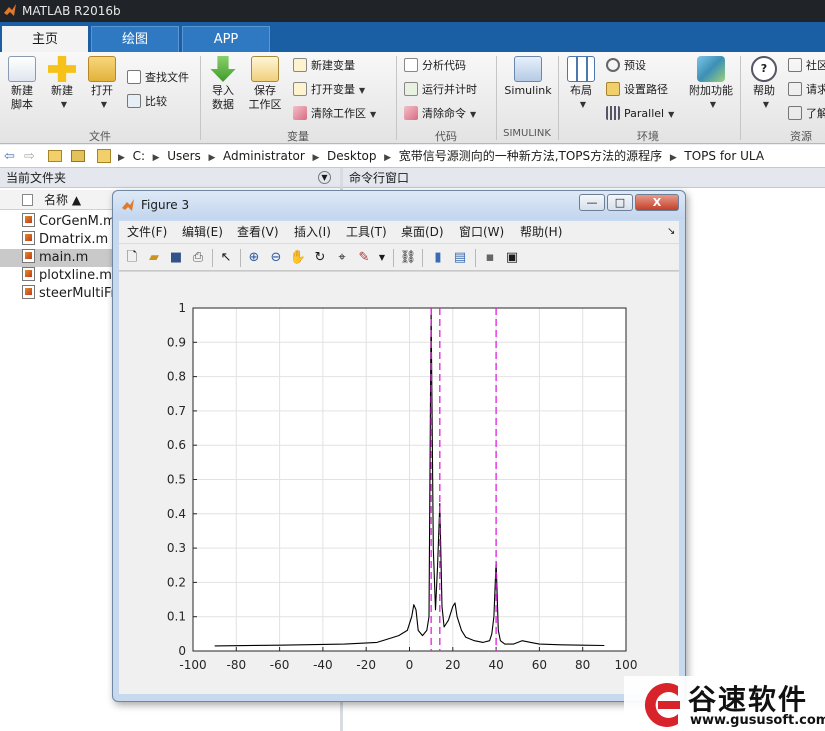 The height and width of the screenshot is (731, 825). I want to click on insert-legend-icon: ▤, so click(460, 258).